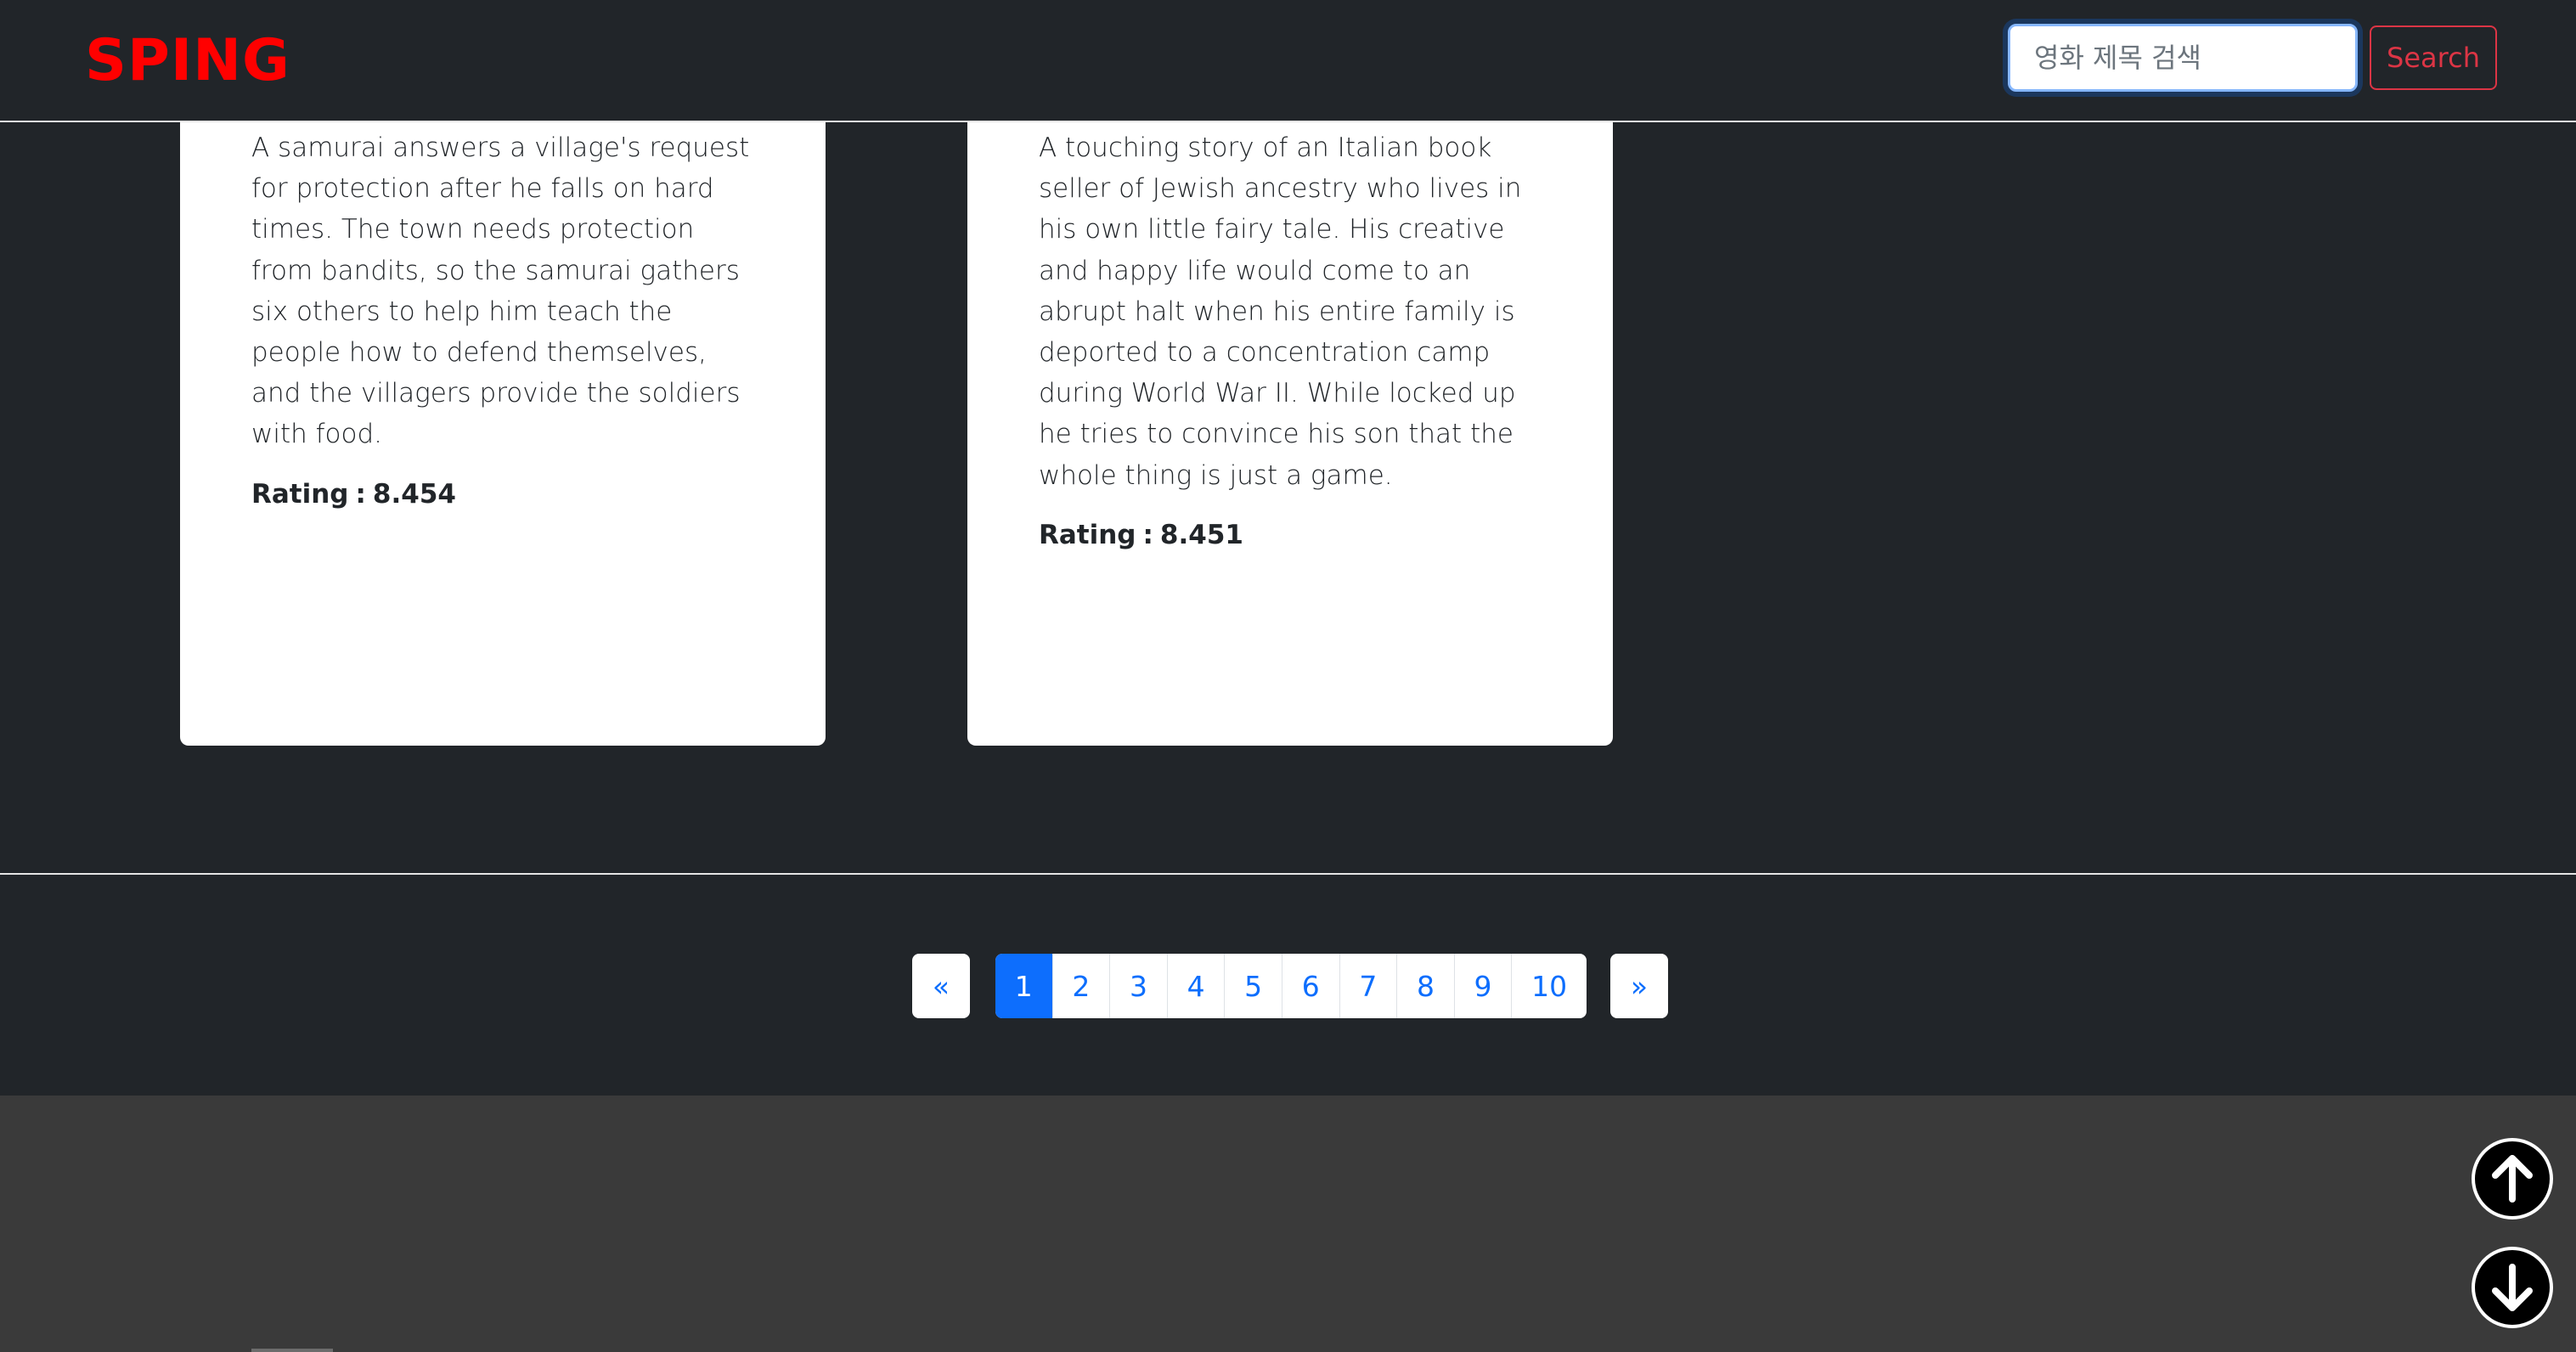 This screenshot has width=2576, height=1352. I want to click on search-button: Search, so click(2433, 57).